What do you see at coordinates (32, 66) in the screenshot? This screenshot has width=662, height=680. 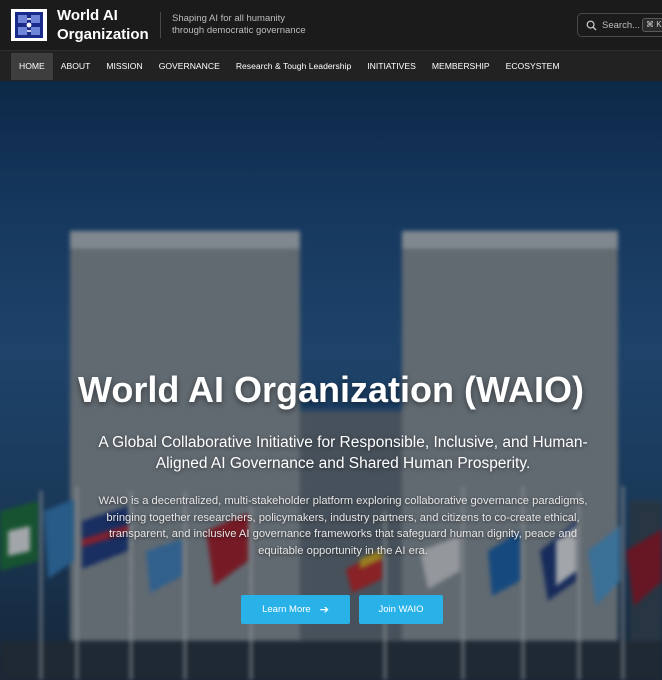 I see `nav-item-home: HOME` at bounding box center [32, 66].